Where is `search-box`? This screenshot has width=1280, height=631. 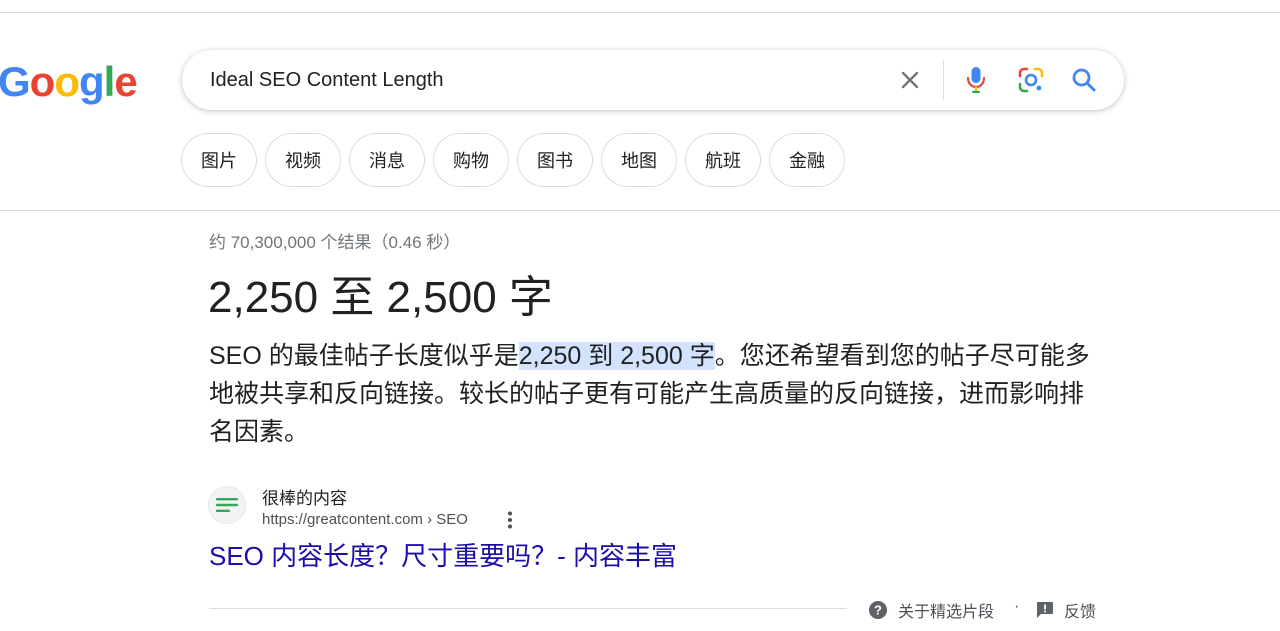
search-box is located at coordinates (653, 80).